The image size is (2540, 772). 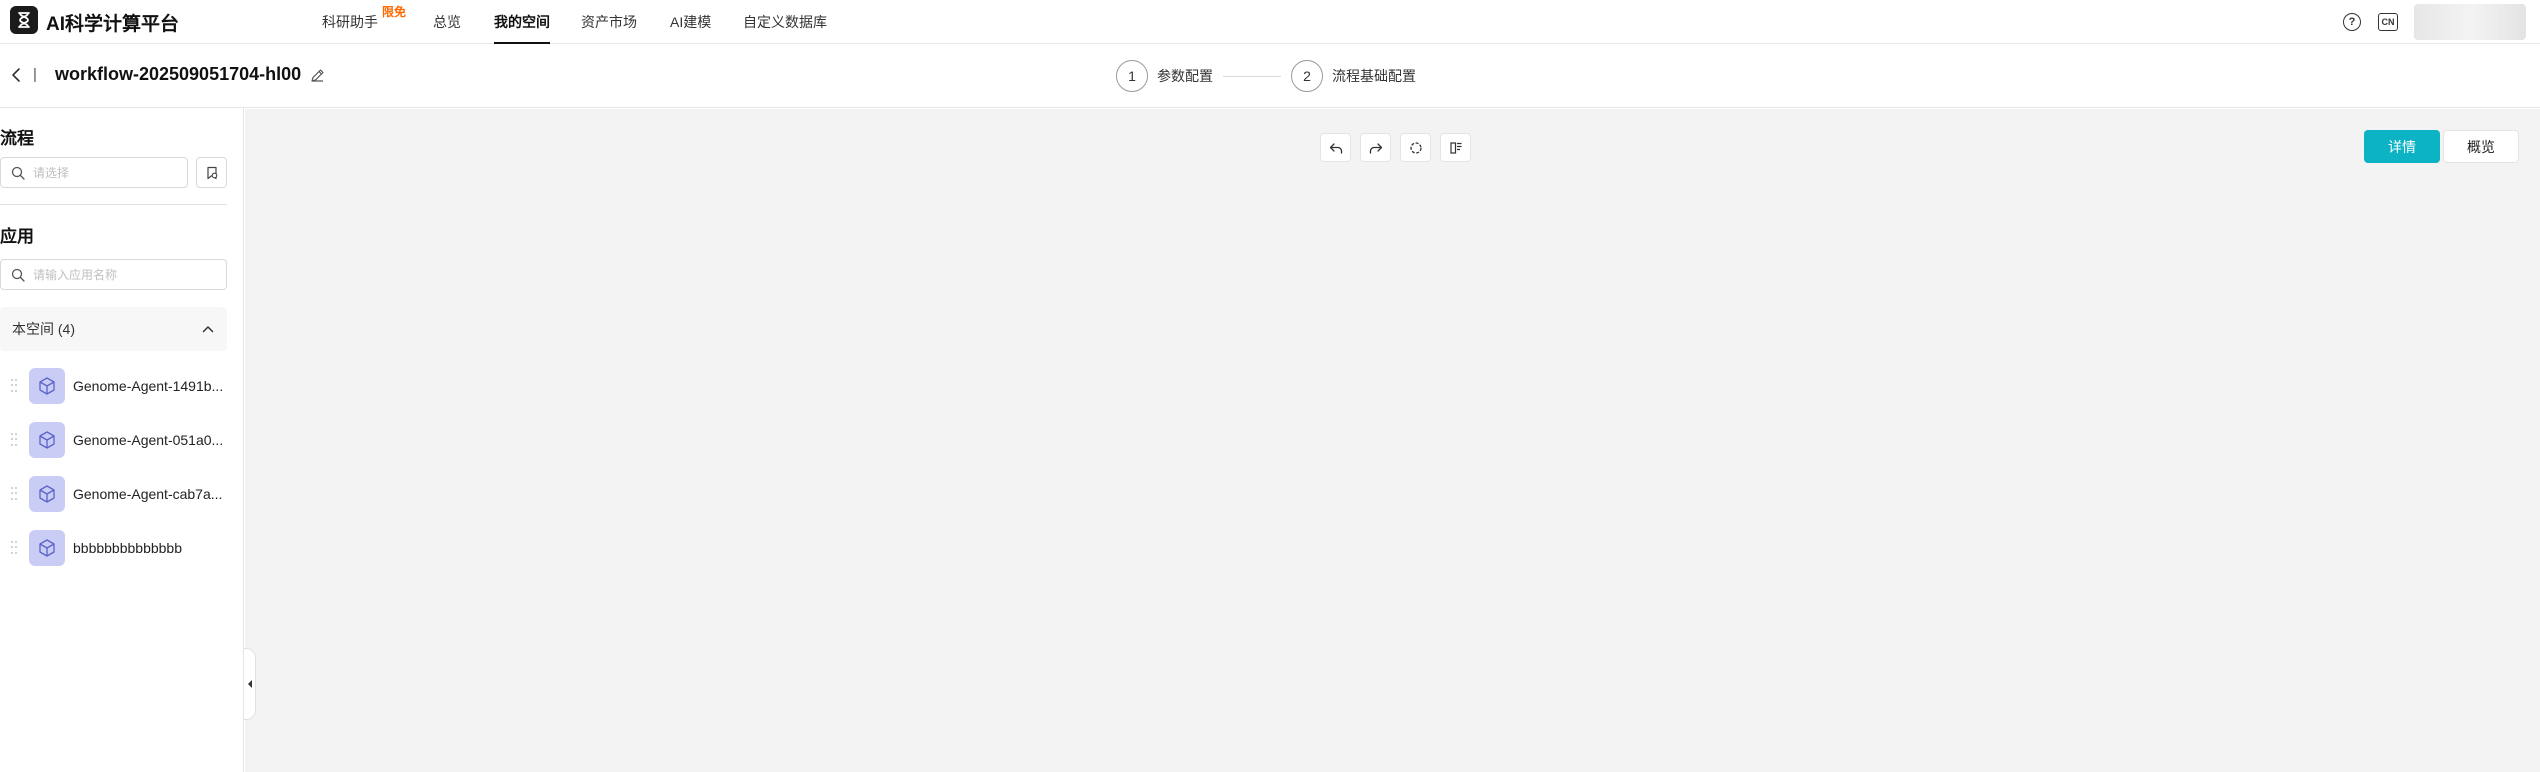 I want to click on top-right-actions: ? CN, so click(x=2441, y=22).